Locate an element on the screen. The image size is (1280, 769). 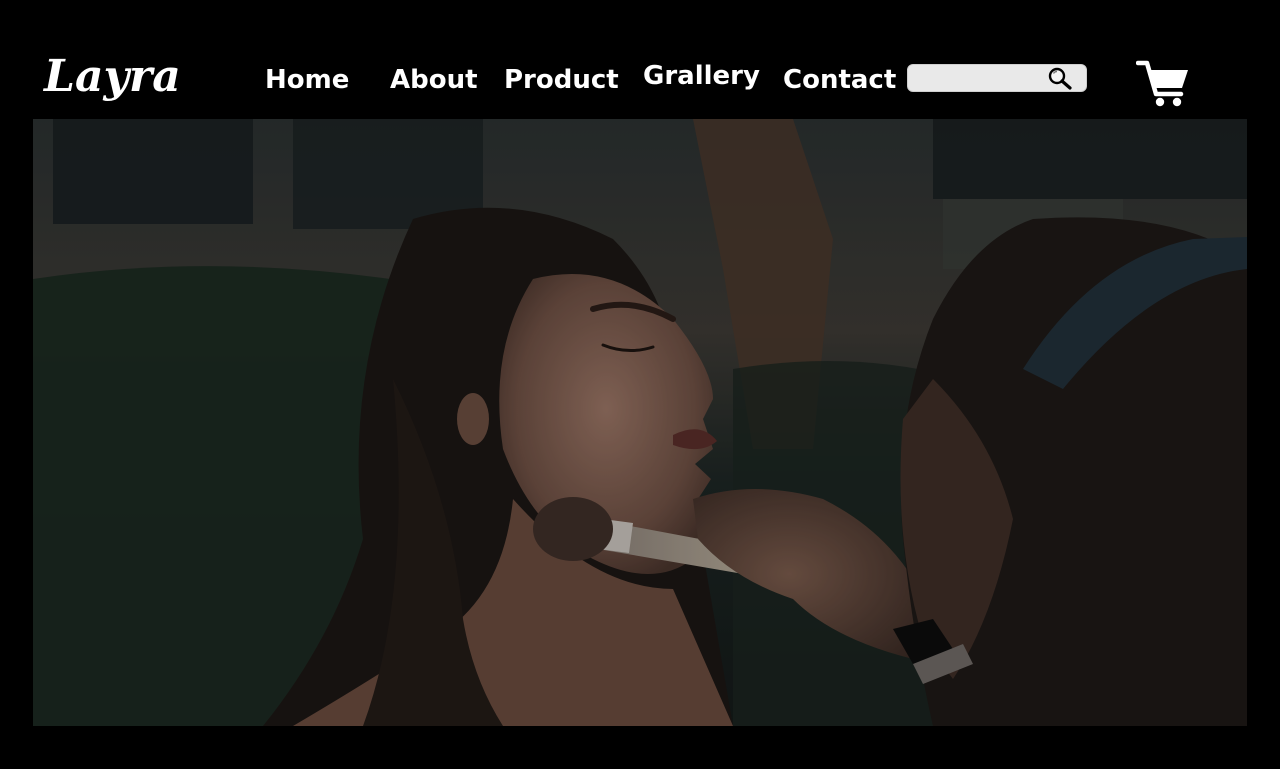
search-icon is located at coordinates (1060, 78).